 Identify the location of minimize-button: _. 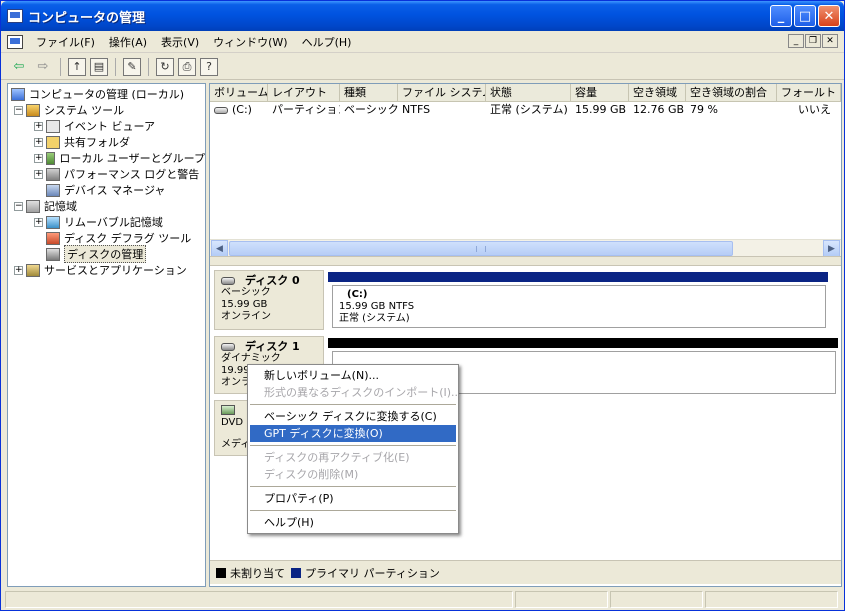
(781, 16).